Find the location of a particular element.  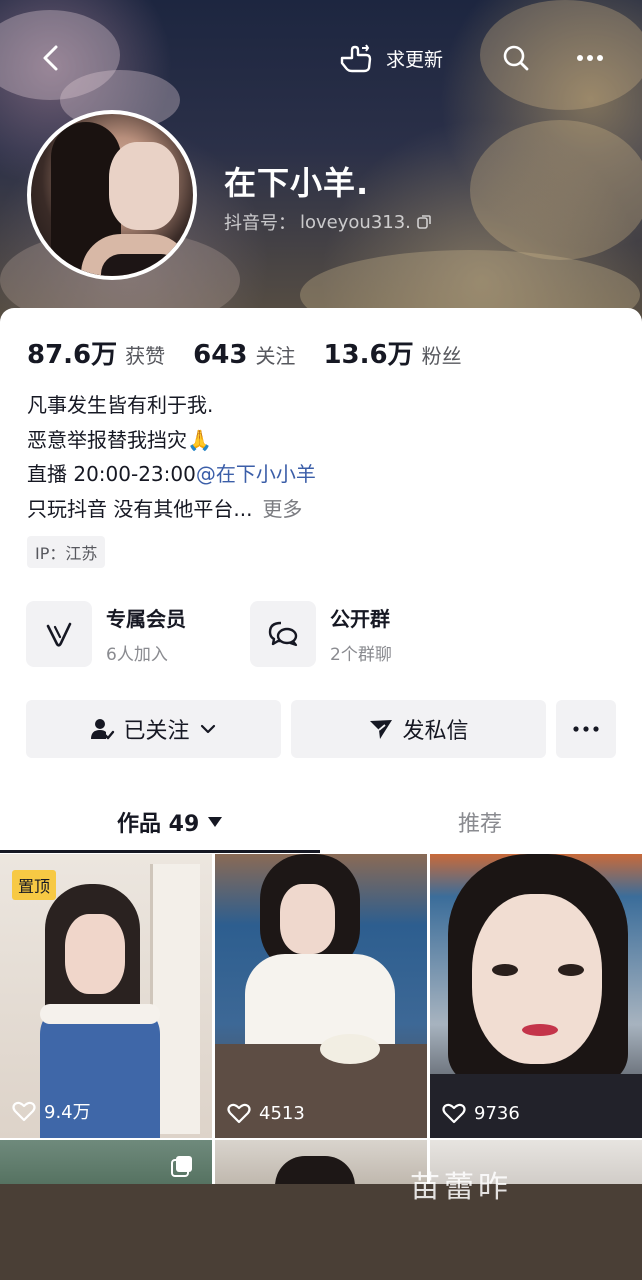

stat-value: 13.6万 is located at coordinates (368, 355).